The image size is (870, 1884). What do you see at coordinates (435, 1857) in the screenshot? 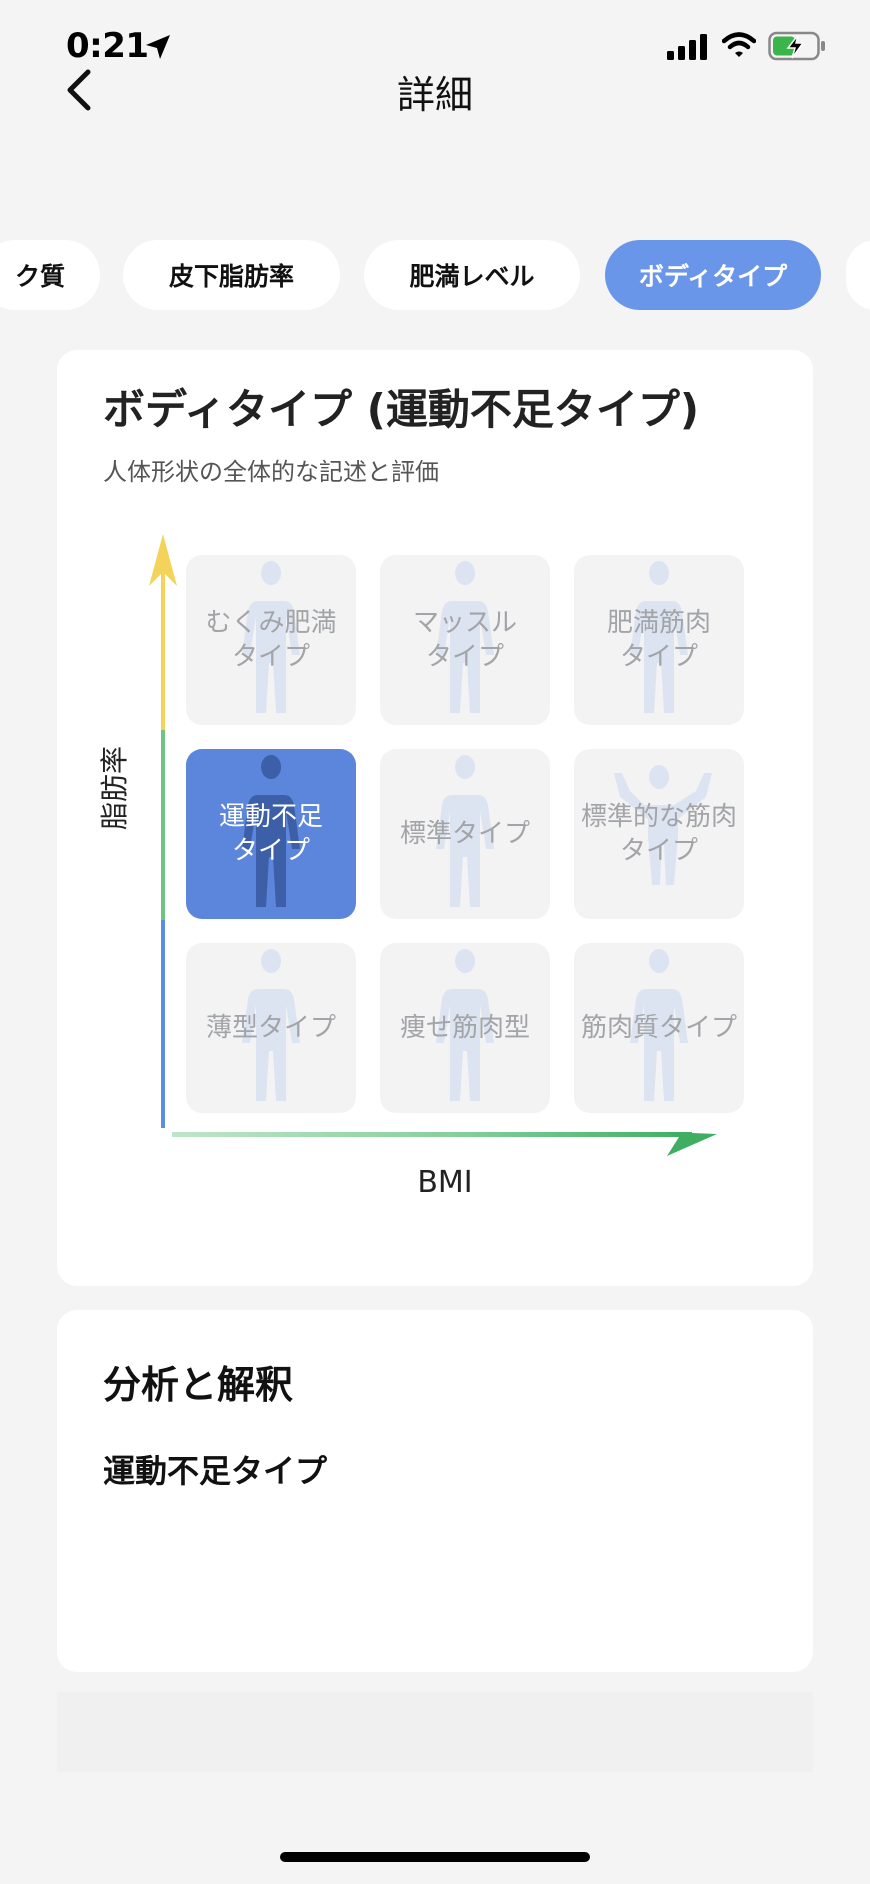
I see `home-indicator` at bounding box center [435, 1857].